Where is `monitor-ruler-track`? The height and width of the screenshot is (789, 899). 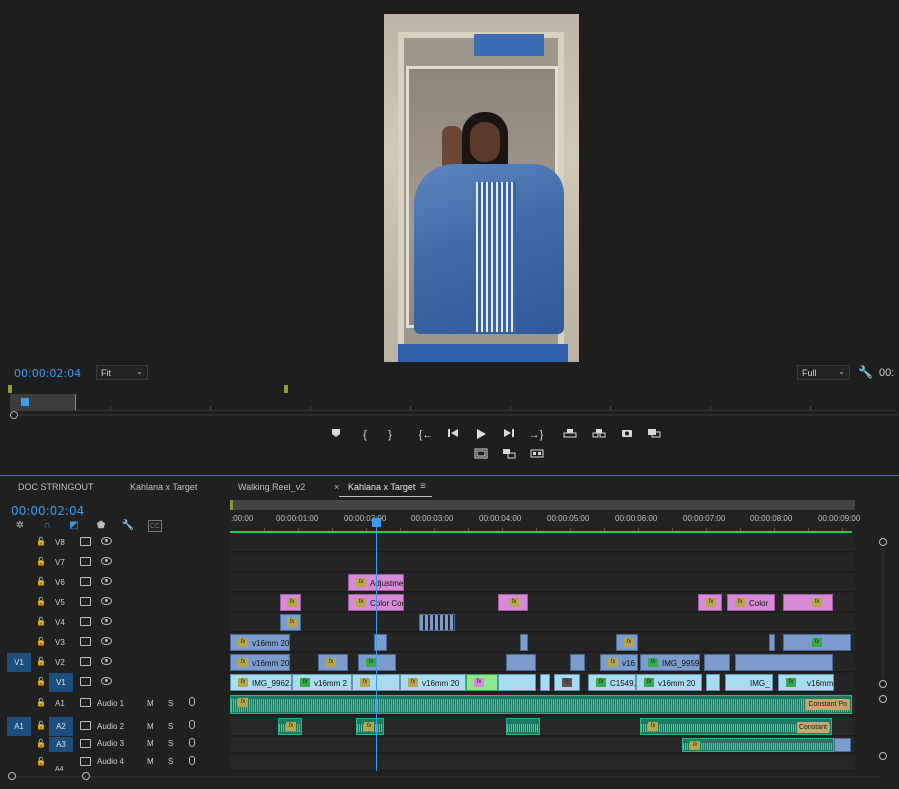
monitor-ruler-track is located at coordinates (453, 402).